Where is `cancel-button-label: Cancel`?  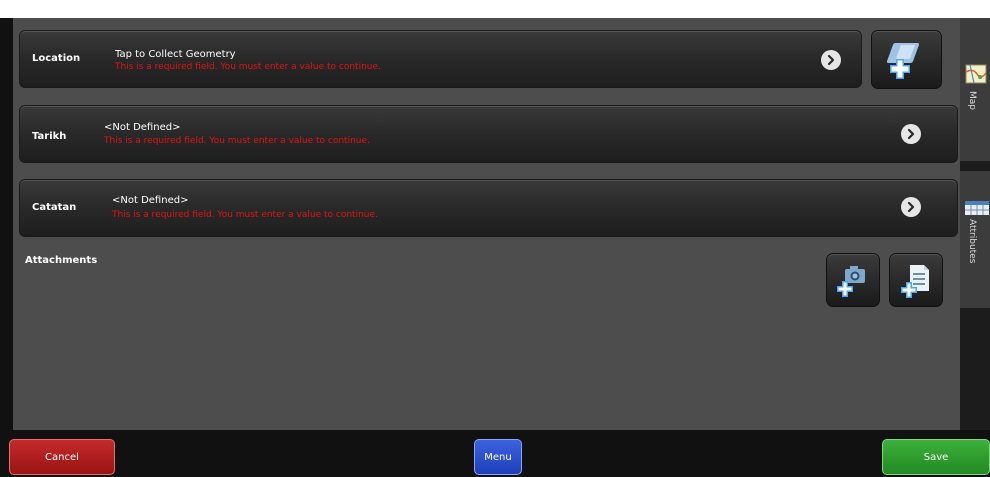
cancel-button-label: Cancel is located at coordinates (62, 457).